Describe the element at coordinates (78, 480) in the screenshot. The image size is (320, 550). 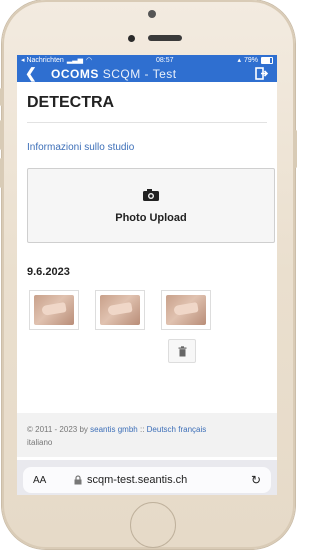
I see `lock-icon` at that location.